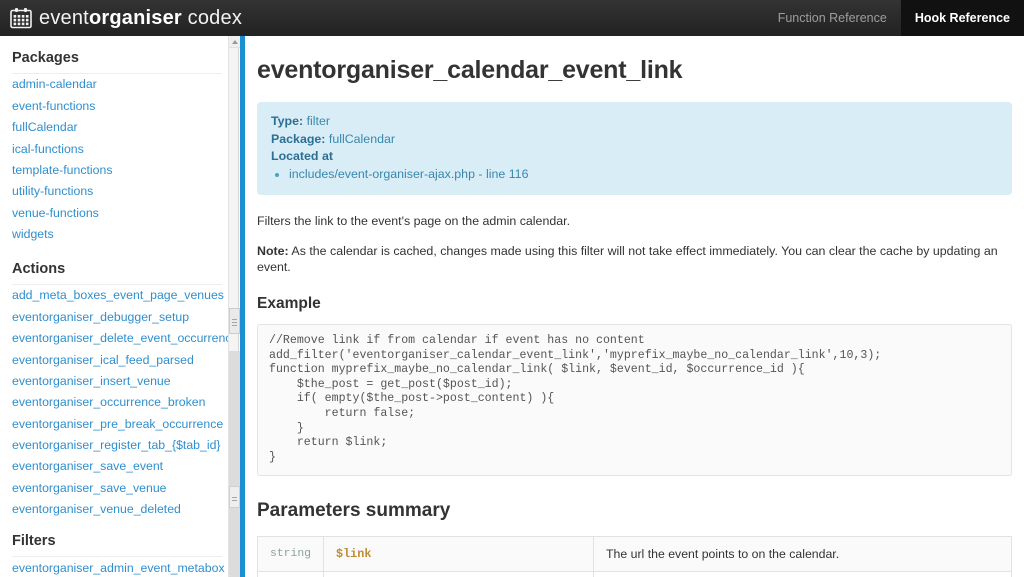  What do you see at coordinates (318, 121) in the screenshot?
I see `info-value-type: filter` at bounding box center [318, 121].